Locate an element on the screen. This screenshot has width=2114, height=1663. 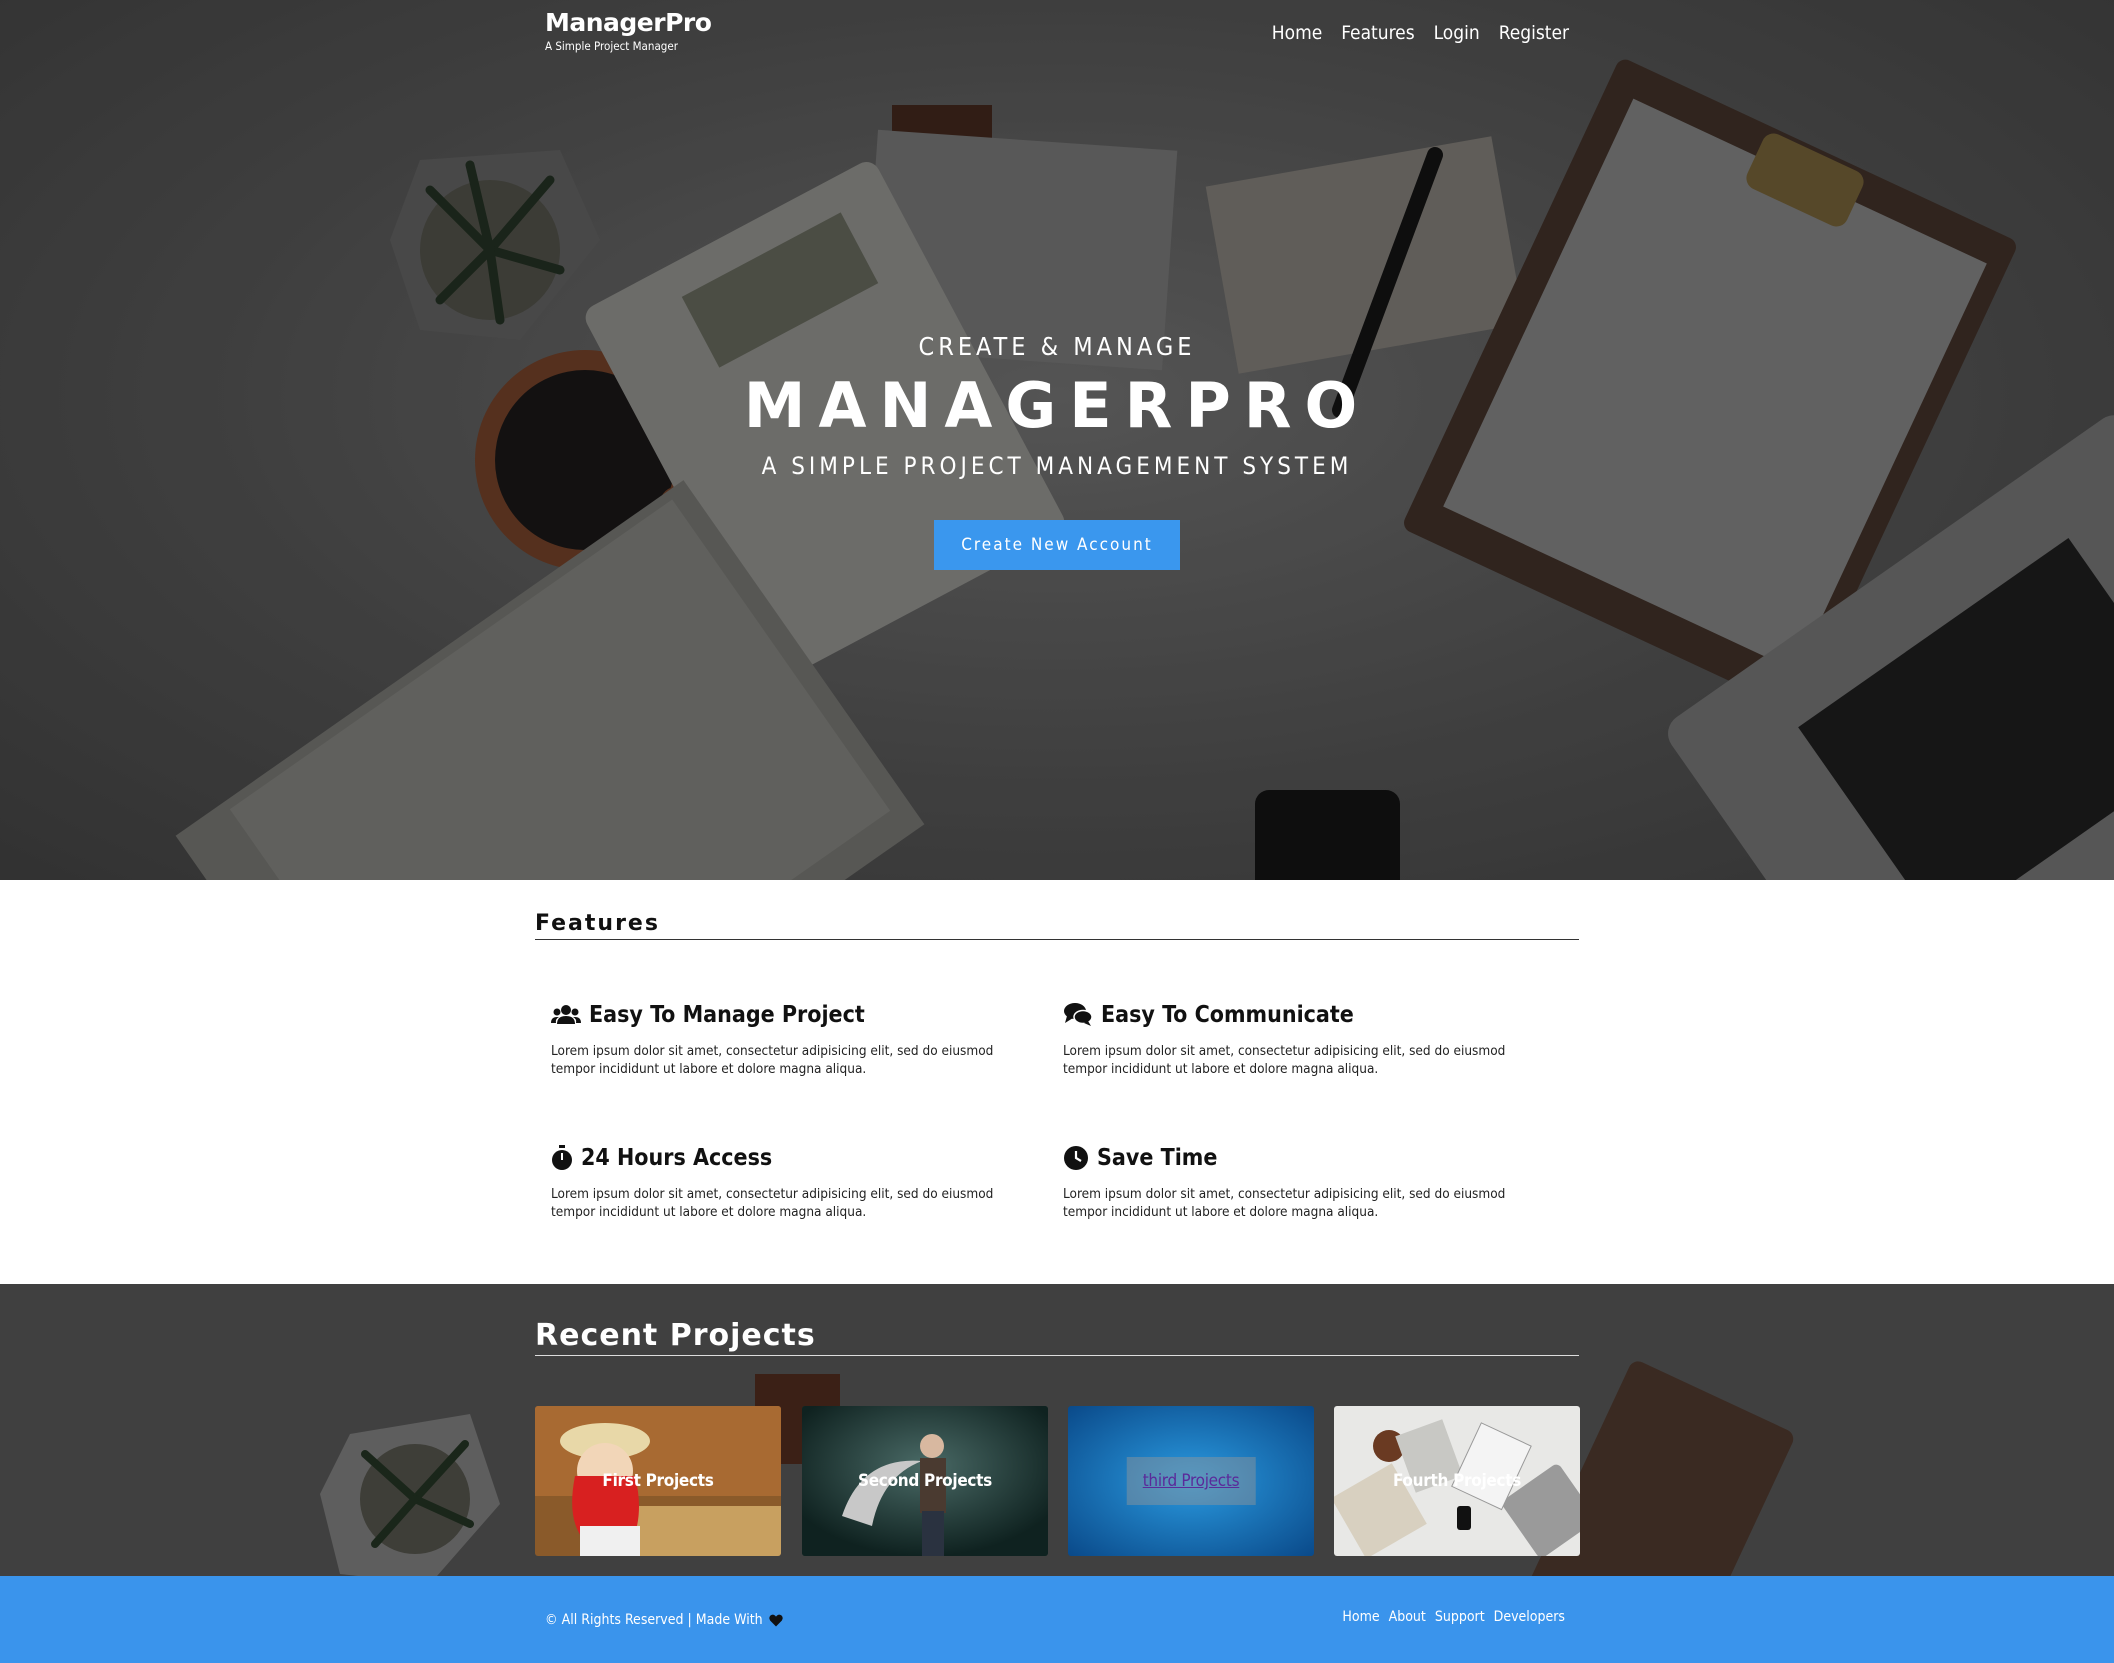
hero-tagline: A SIMPLE PROJECT MANAGEMENT SYSTEM is located at coordinates (1057, 466).